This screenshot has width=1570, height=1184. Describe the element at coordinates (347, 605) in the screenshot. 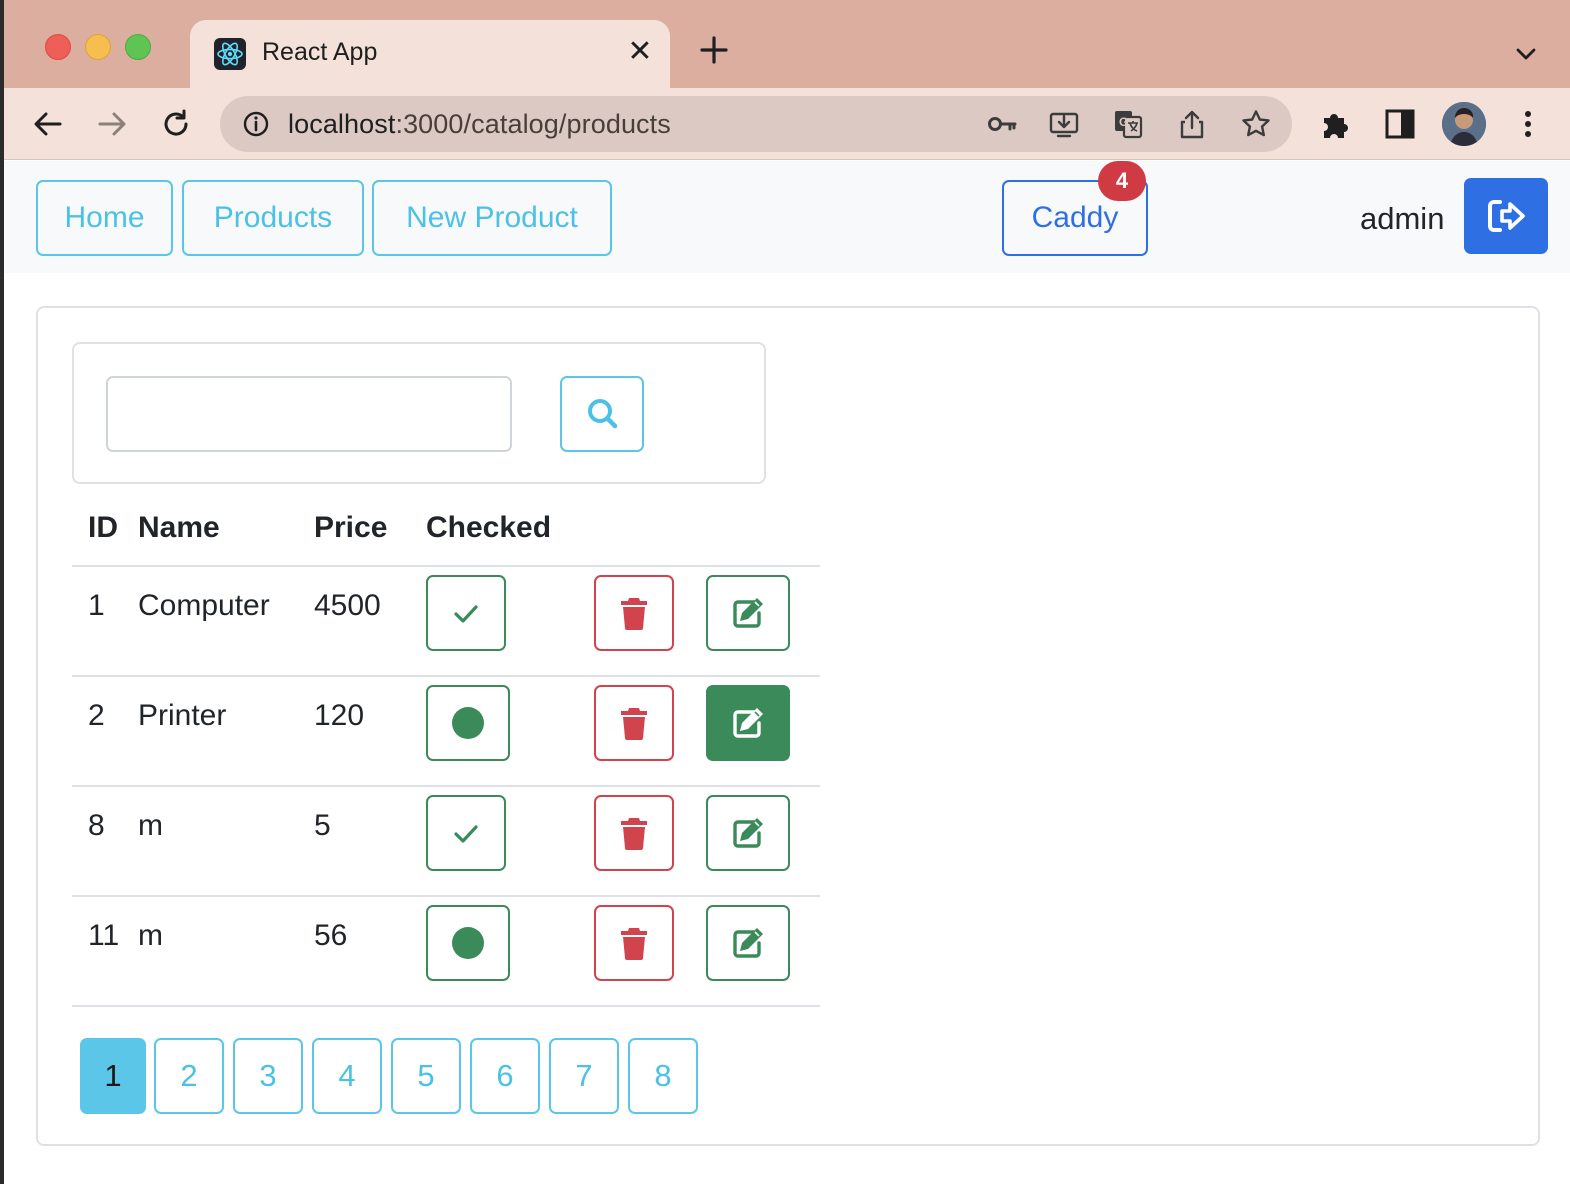

I see `product-price-value: 4500` at that location.